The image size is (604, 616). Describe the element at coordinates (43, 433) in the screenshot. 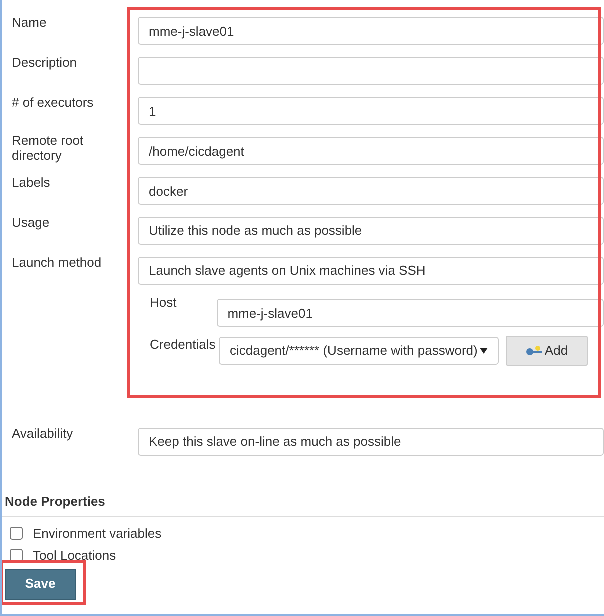

I see `field-label: Availability` at that location.